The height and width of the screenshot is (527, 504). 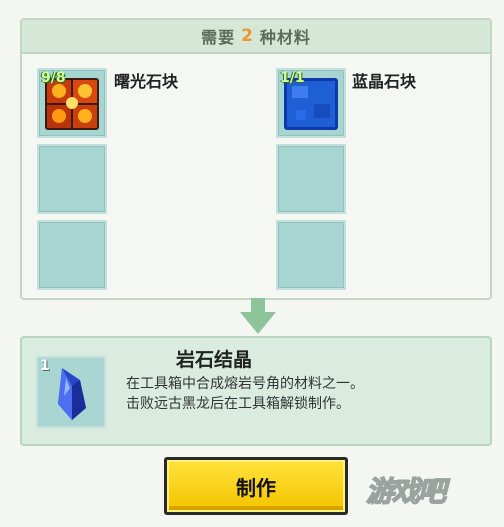 I want to click on result-slot: 1, so click(x=71, y=392).